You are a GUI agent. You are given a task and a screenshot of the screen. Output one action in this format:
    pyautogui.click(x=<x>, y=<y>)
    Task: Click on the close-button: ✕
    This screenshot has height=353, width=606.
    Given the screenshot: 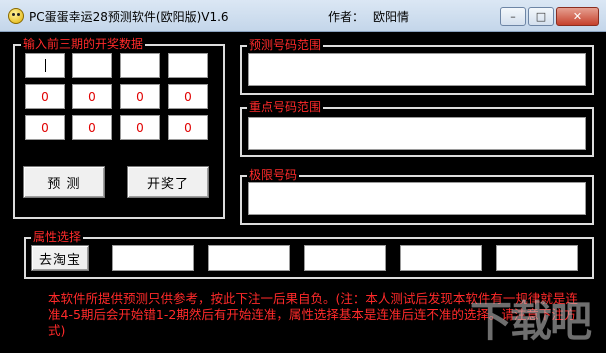 What is the action you would take?
    pyautogui.click(x=577, y=16)
    